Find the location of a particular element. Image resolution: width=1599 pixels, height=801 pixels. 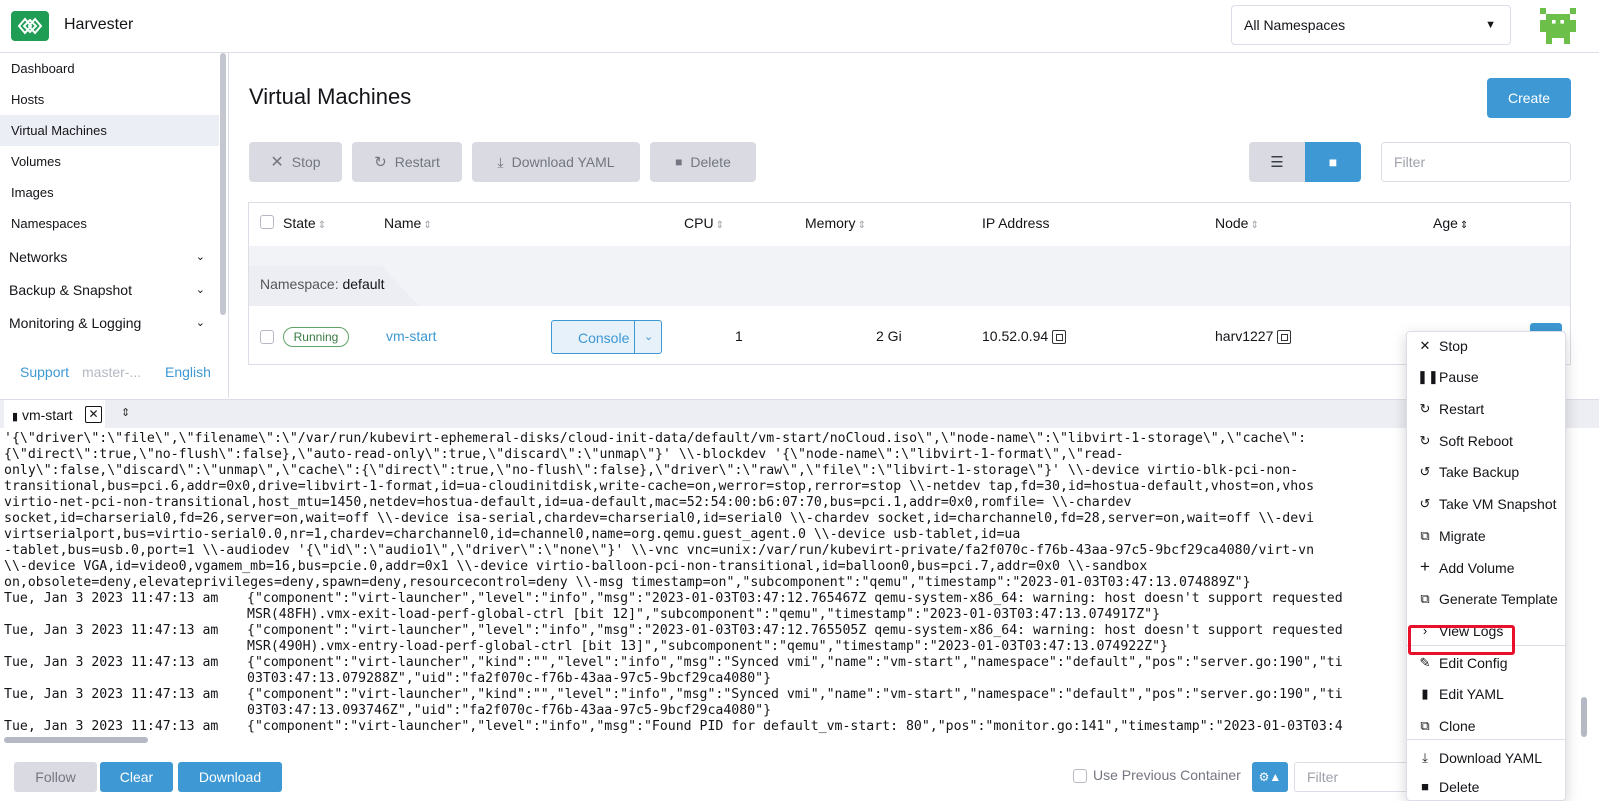

log-horizontal-scrollbar is located at coordinates (76, 740).